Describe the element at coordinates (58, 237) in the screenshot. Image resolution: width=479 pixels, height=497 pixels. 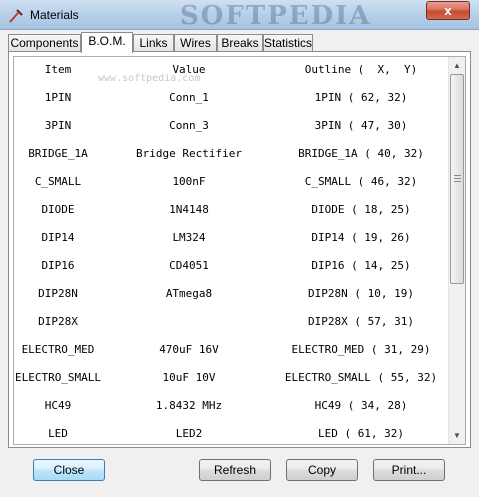
I see `row-item: DIP14` at that location.